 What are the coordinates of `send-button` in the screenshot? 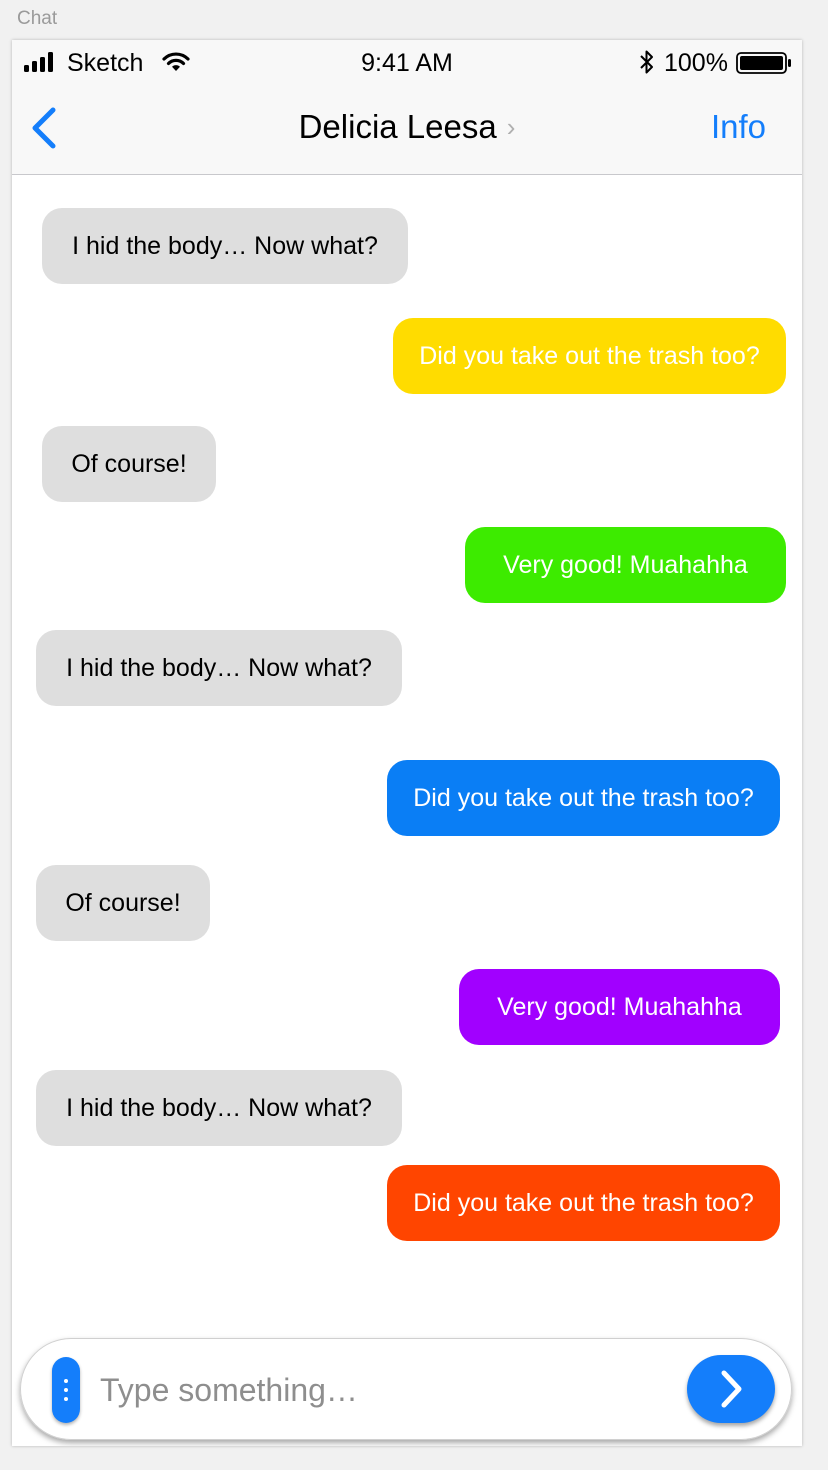 It's located at (731, 1389).